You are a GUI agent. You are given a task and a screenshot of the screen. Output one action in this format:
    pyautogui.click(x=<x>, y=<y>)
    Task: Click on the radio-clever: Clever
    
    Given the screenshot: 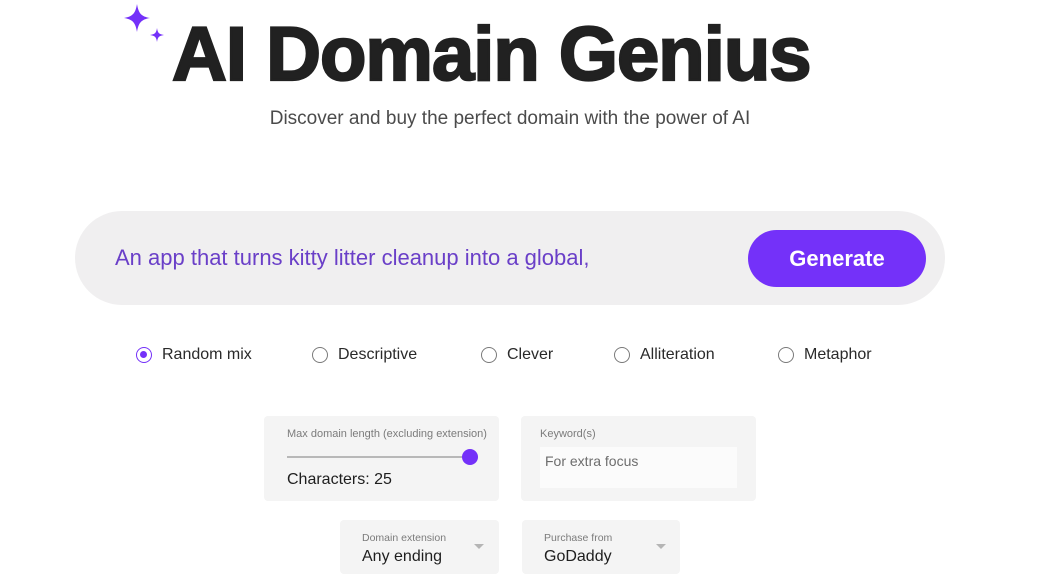 What is the action you would take?
    pyautogui.click(x=517, y=355)
    